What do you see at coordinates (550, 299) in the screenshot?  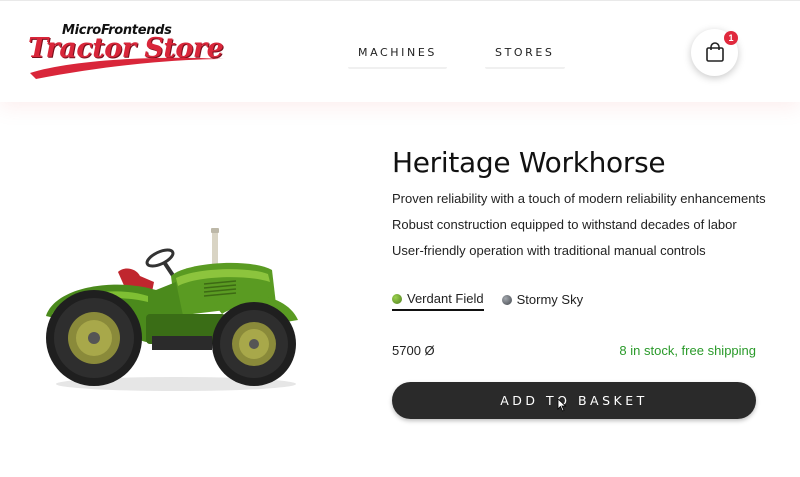 I see `variant-label: Stormy Sky` at bounding box center [550, 299].